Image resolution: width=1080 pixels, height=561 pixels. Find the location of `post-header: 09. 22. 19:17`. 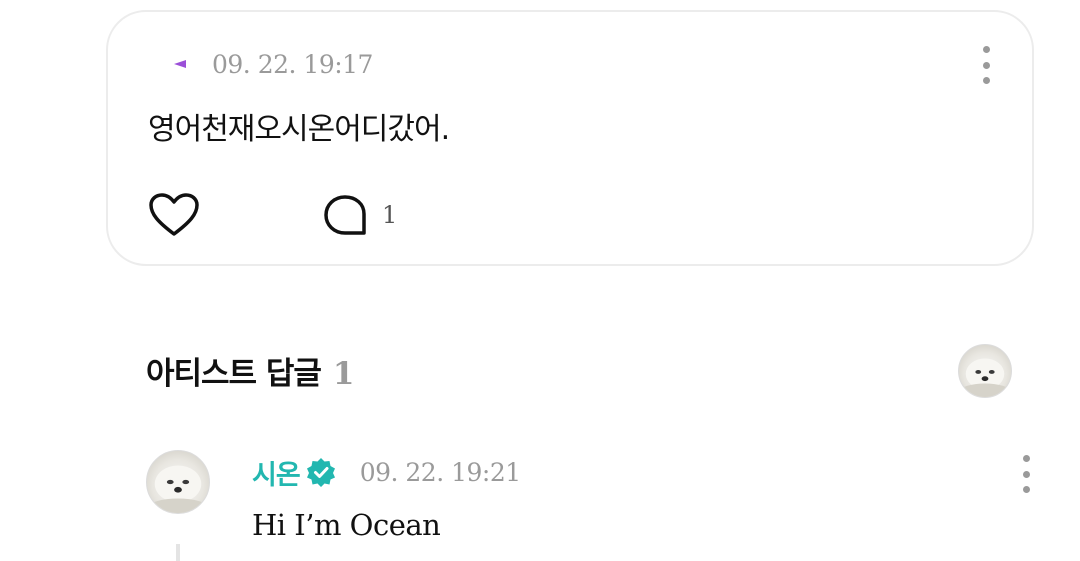

post-header: 09. 22. 19:17 is located at coordinates (273, 64).